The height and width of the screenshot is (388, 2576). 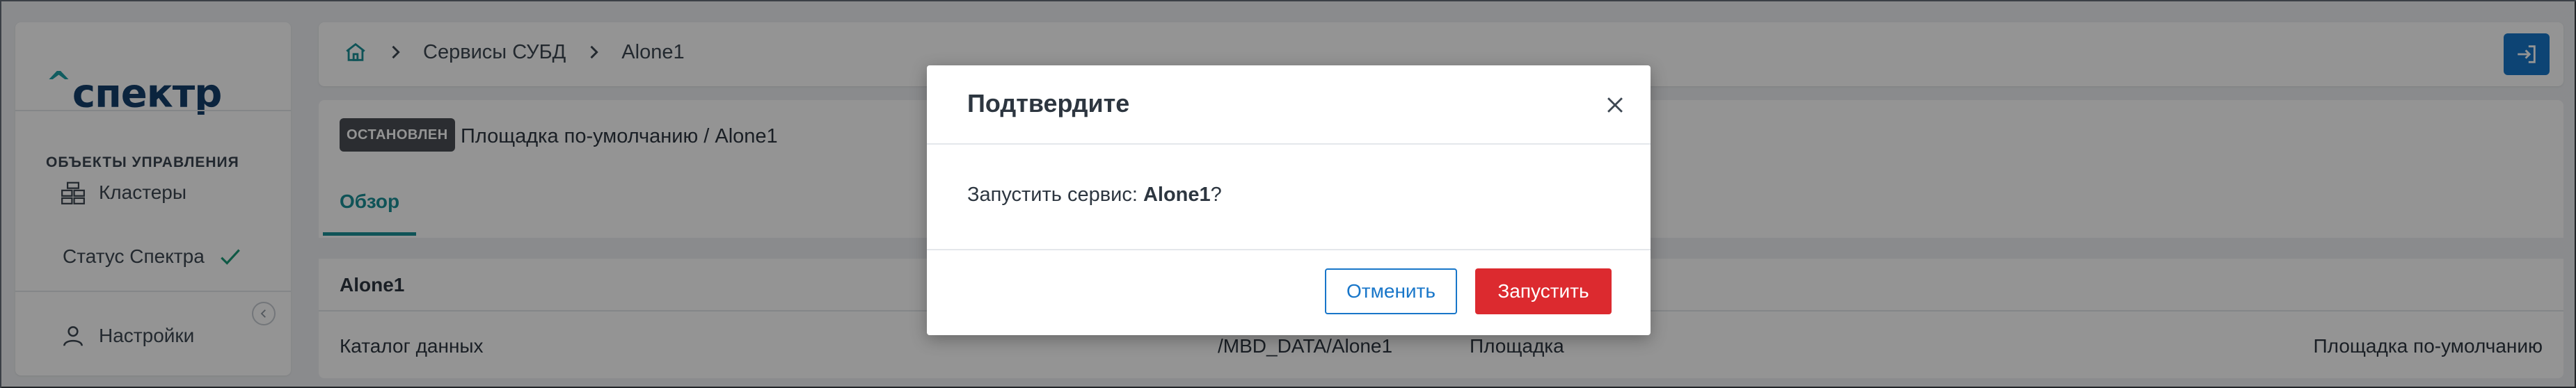 I want to click on cancel-button: Отменить, so click(x=1391, y=291).